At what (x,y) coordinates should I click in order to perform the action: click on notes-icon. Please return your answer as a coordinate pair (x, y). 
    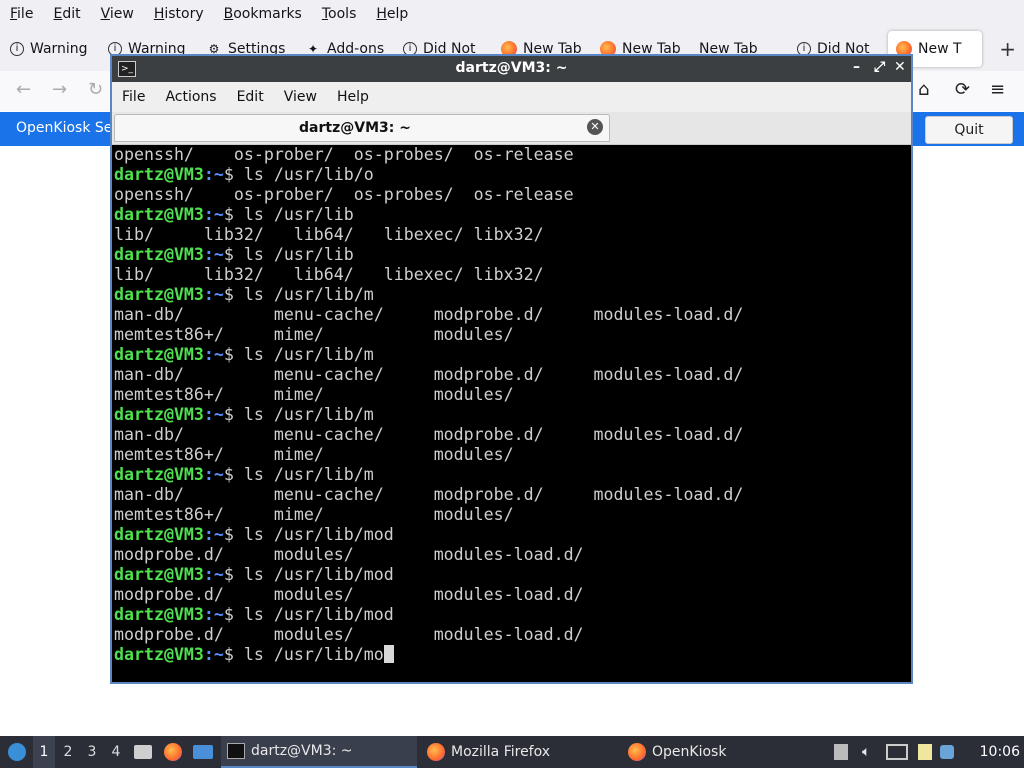
    Looking at the image, I should click on (925, 752).